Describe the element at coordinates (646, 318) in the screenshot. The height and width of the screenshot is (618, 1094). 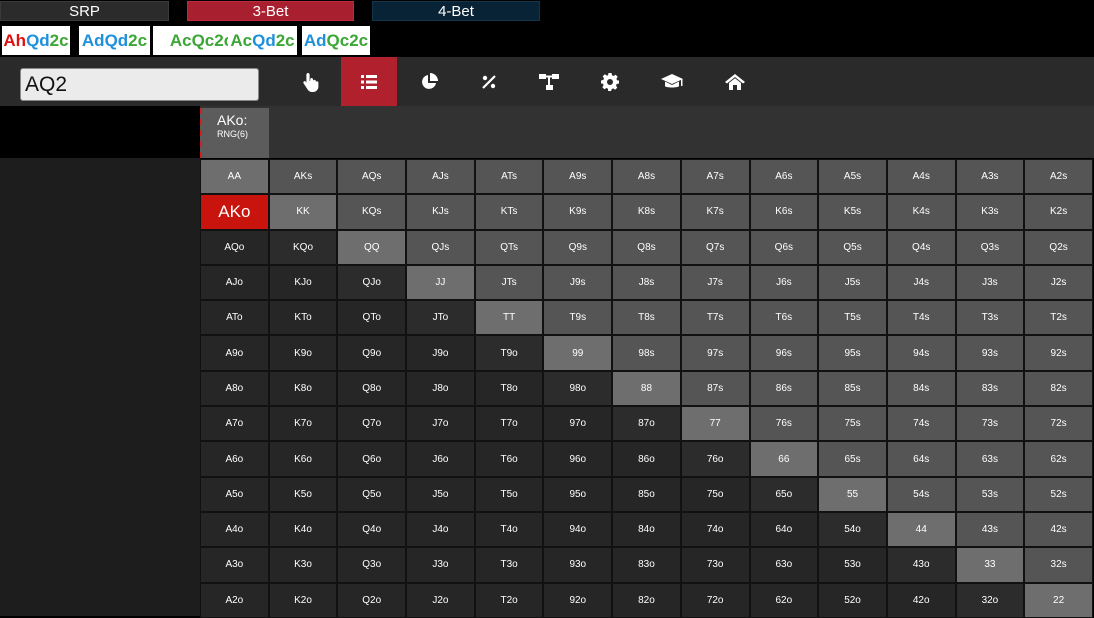
I see `hand-cell-T8s: T8s` at that location.